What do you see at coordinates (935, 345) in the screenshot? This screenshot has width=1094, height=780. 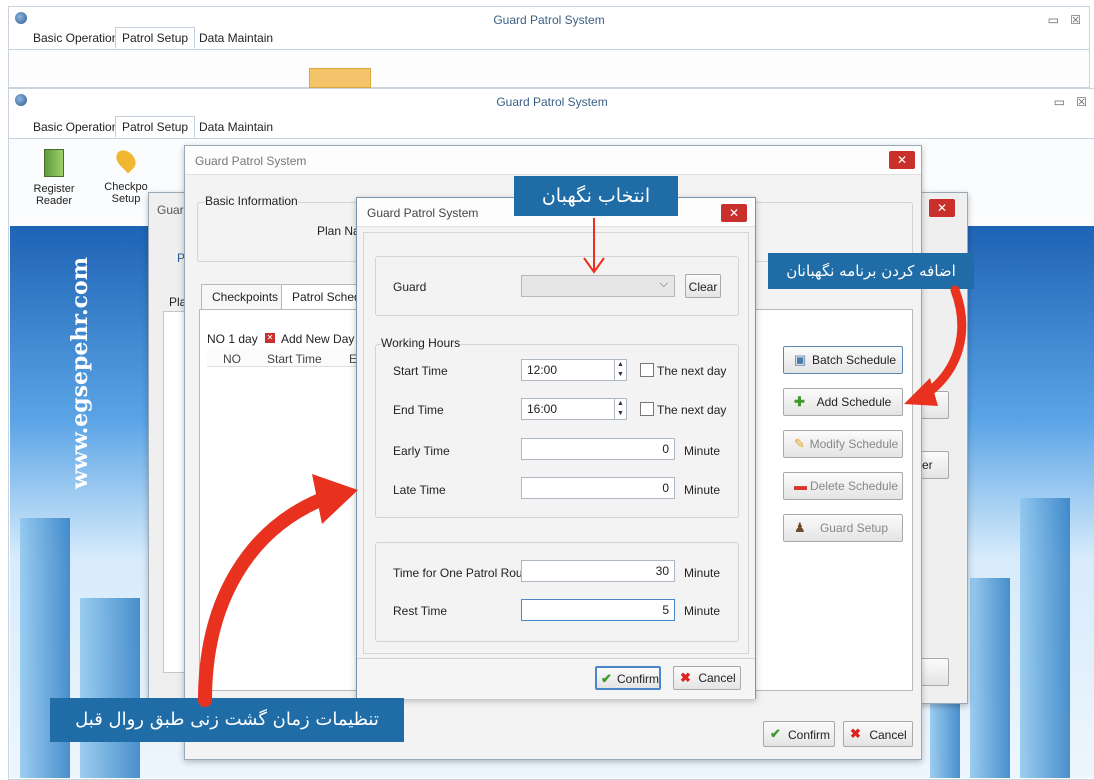 I see `add-schedule-arrow` at bounding box center [935, 345].